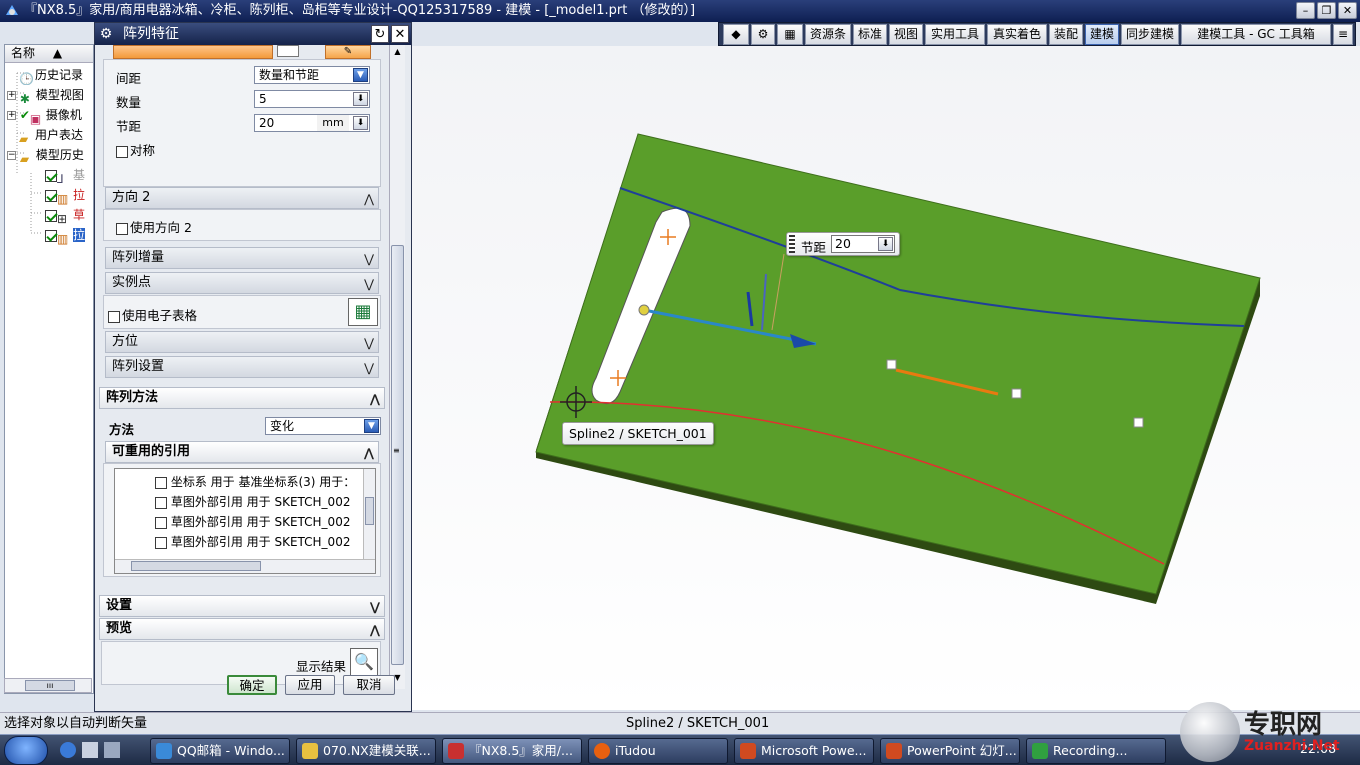 The height and width of the screenshot is (765, 1360). What do you see at coordinates (242, 283) in the screenshot?
I see `instance-points-header: 实例点 ⋁` at bounding box center [242, 283].